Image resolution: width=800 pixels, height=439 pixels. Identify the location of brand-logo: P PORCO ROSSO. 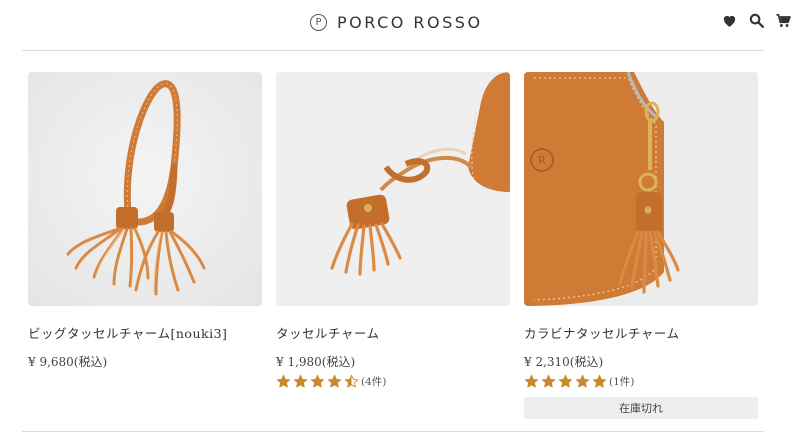
(396, 22).